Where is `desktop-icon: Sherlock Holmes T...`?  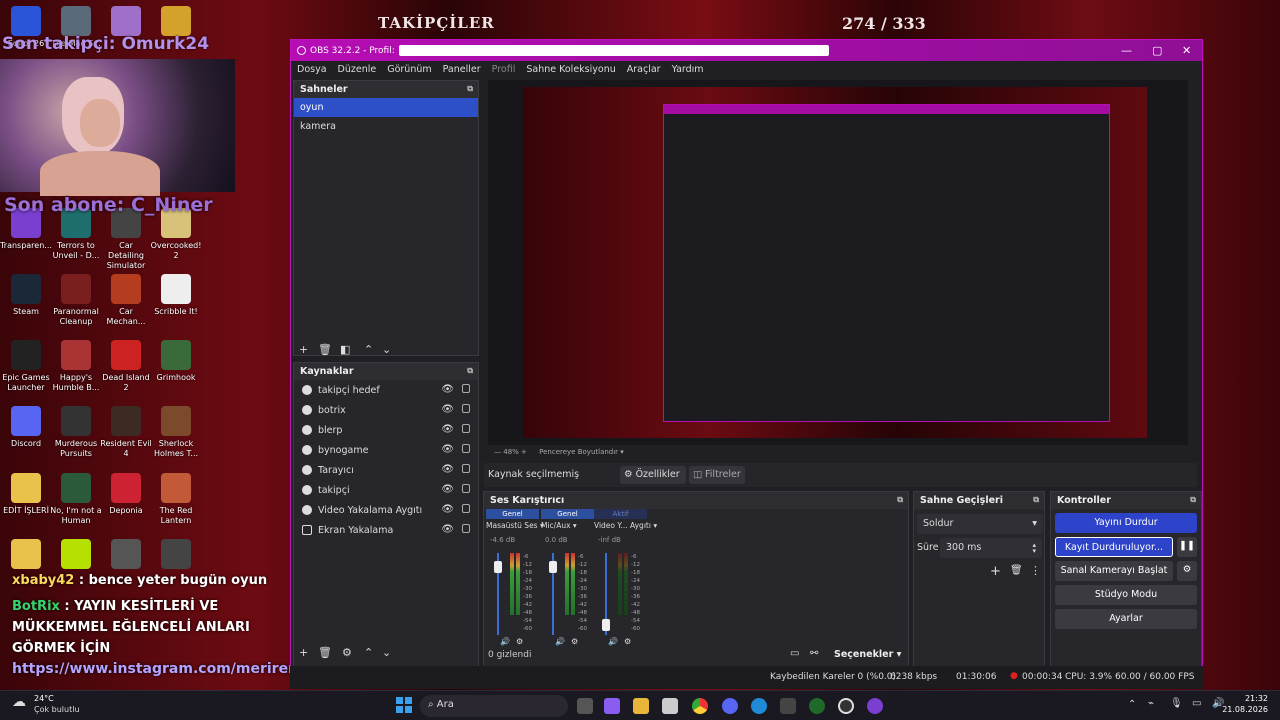
desktop-icon: Sherlock Holmes T... is located at coordinates (176, 432).